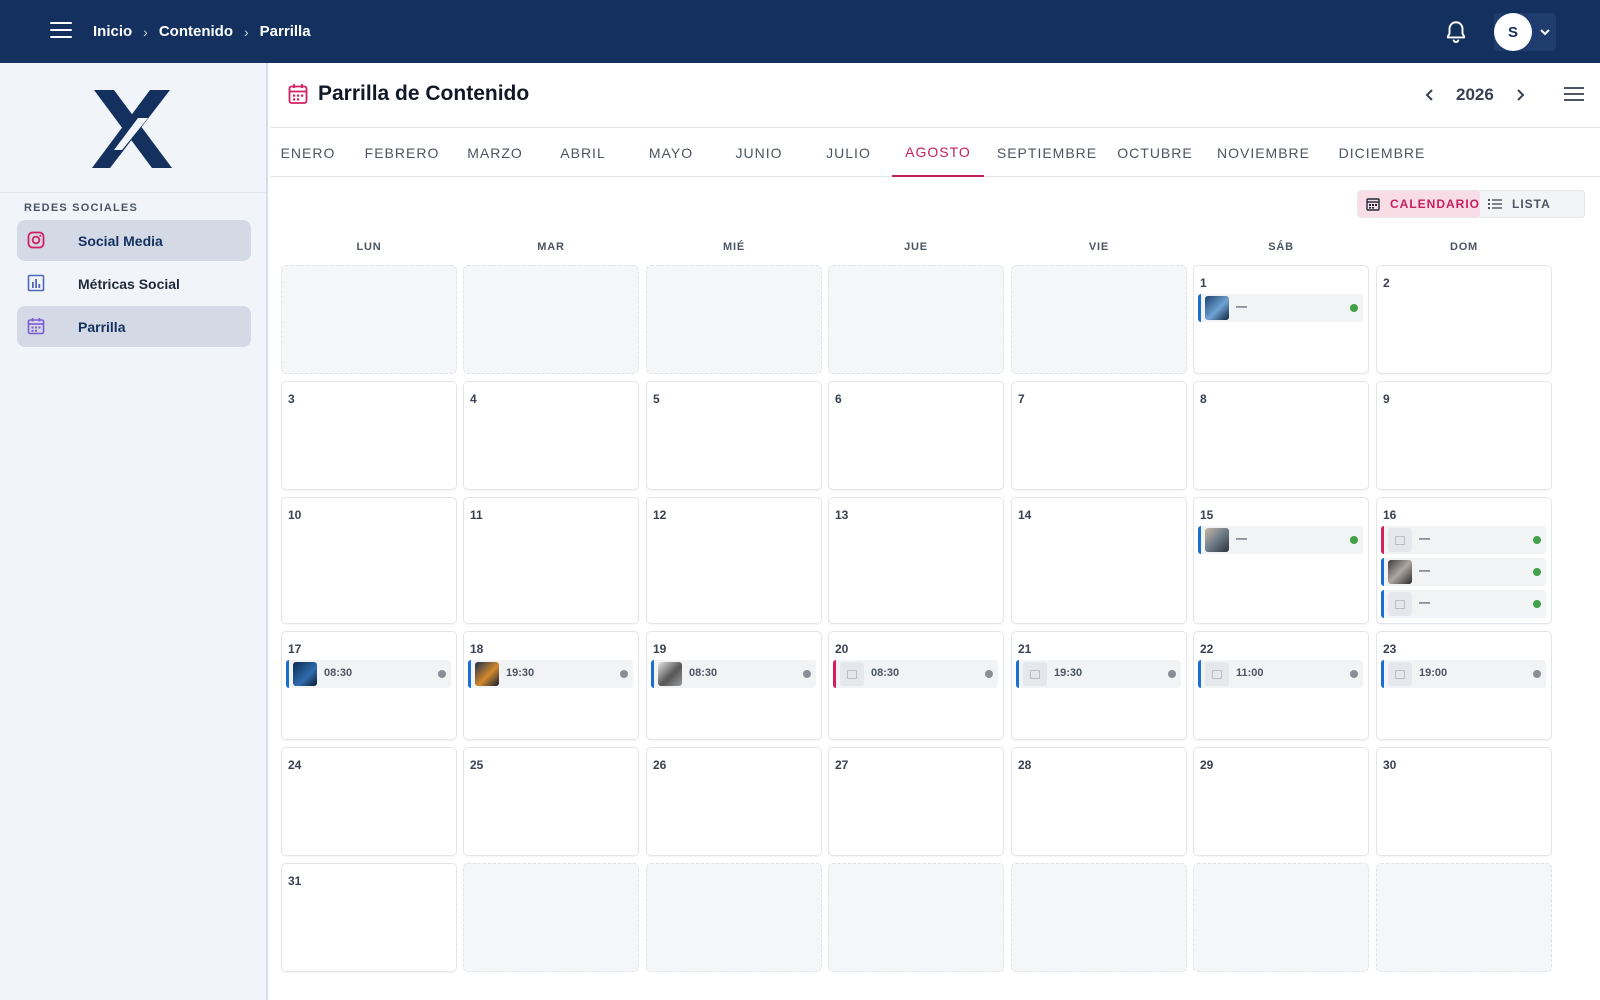 Image resolution: width=1600 pixels, height=1000 pixels. I want to click on day-cell: 13, so click(916, 560).